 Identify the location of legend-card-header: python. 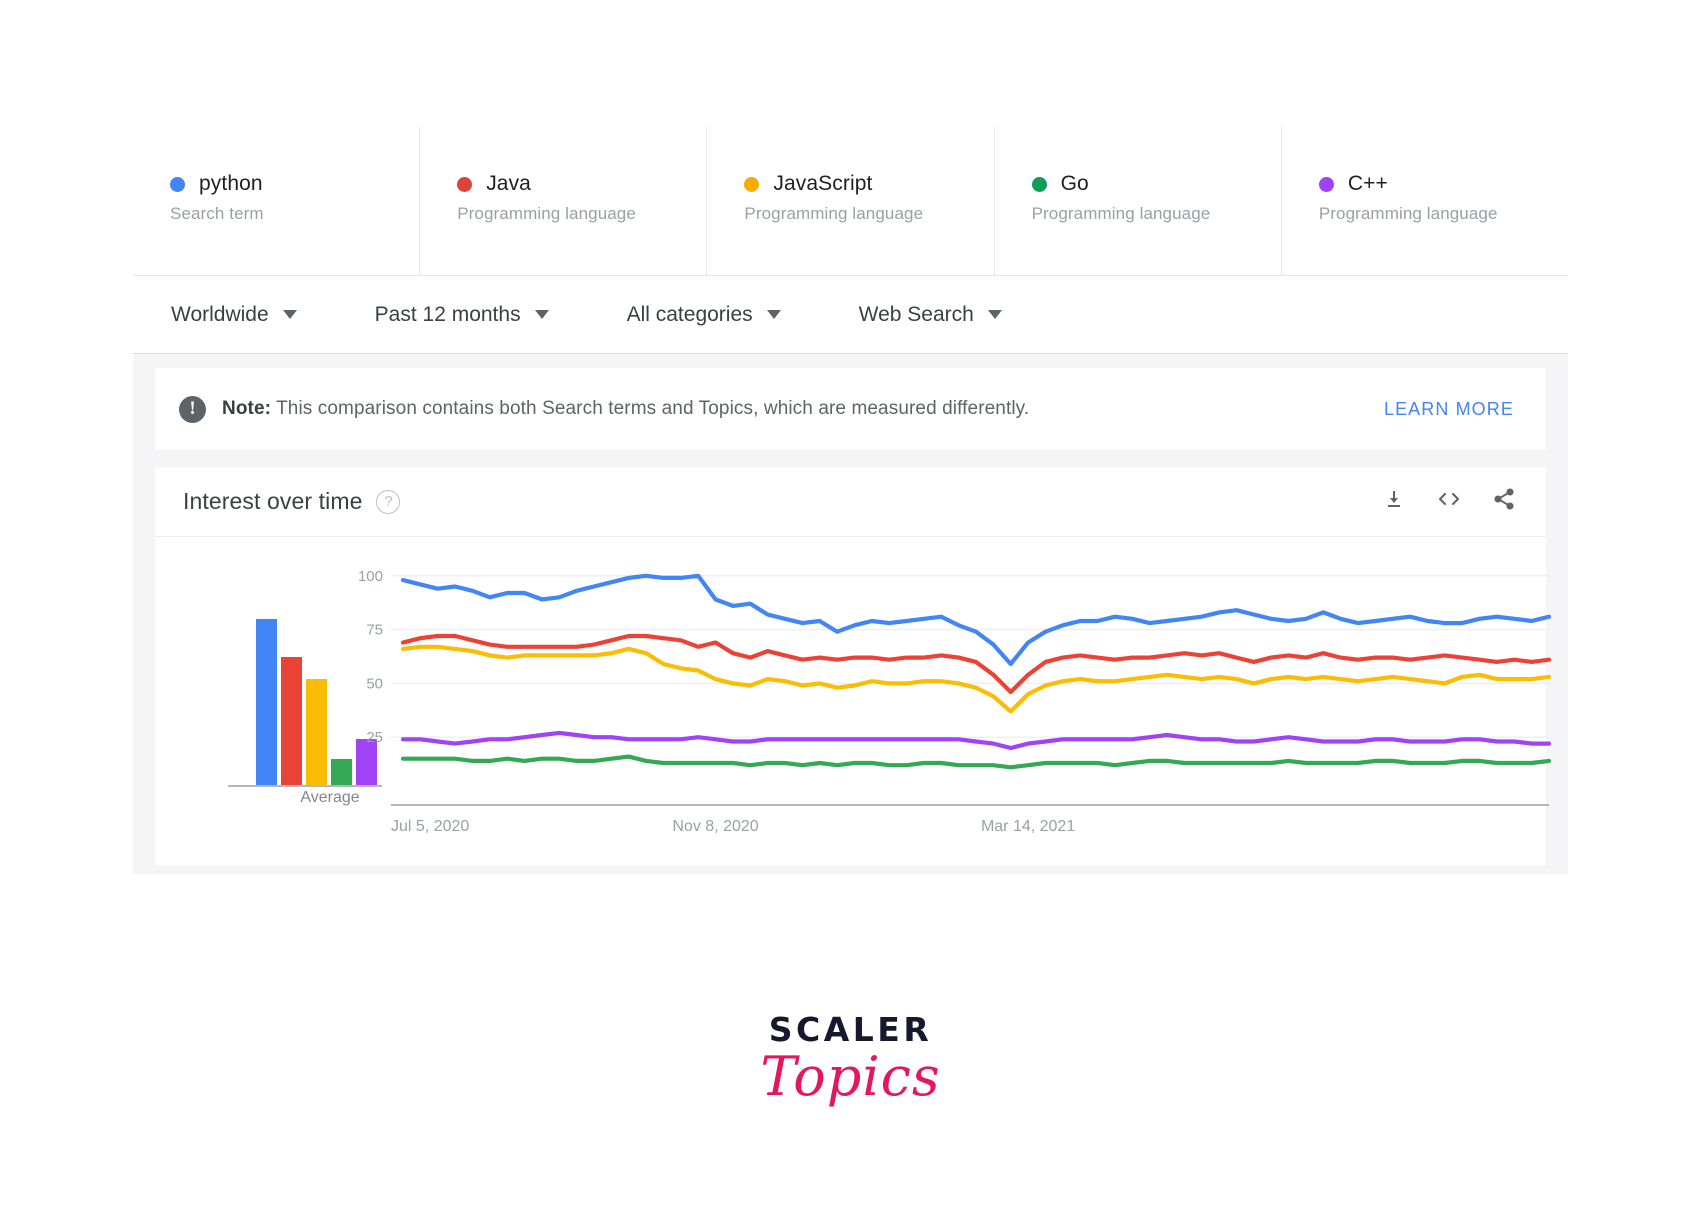
(294, 184).